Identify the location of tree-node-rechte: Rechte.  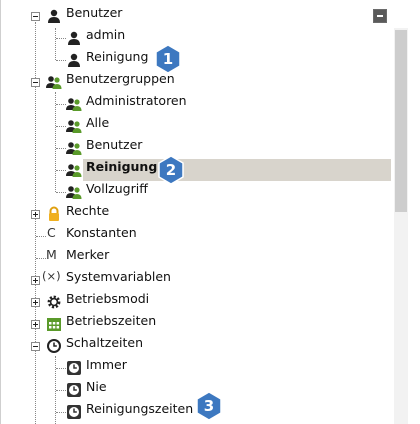
(87, 210).